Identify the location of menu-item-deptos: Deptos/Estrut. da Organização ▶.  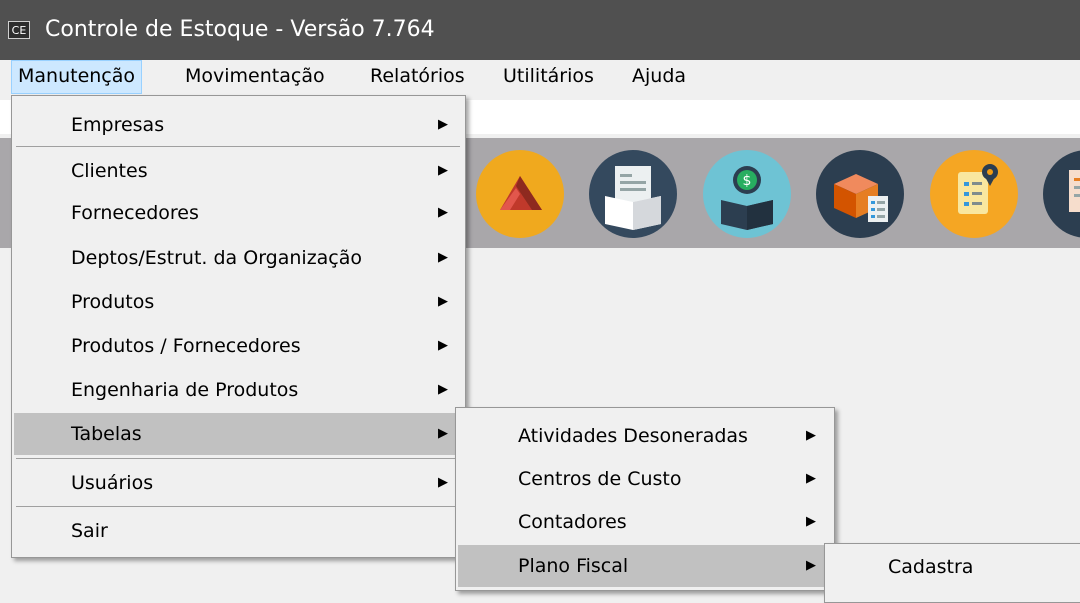
(238, 258).